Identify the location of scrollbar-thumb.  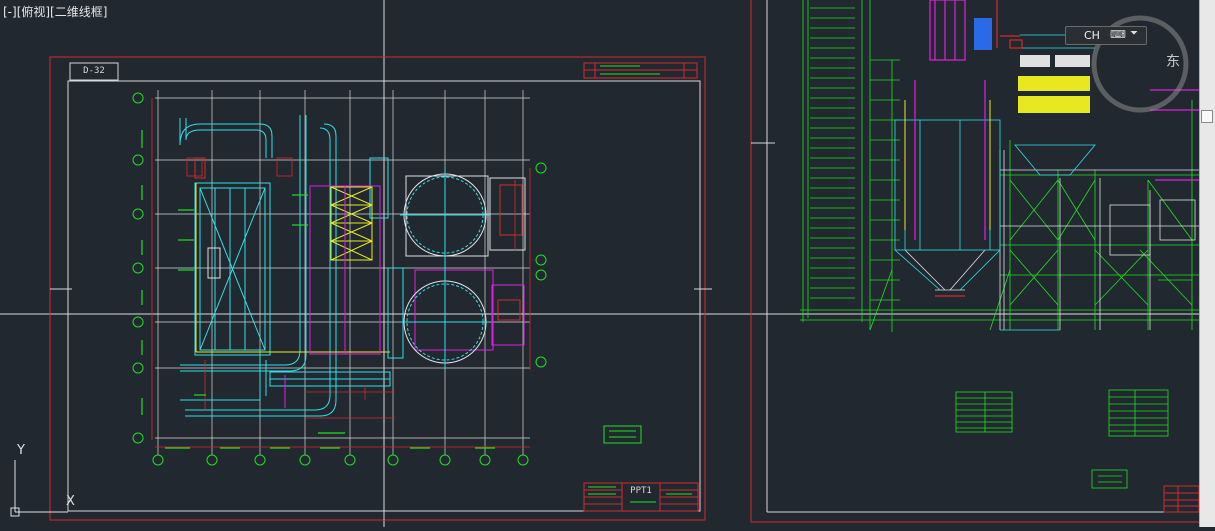
(1207, 116).